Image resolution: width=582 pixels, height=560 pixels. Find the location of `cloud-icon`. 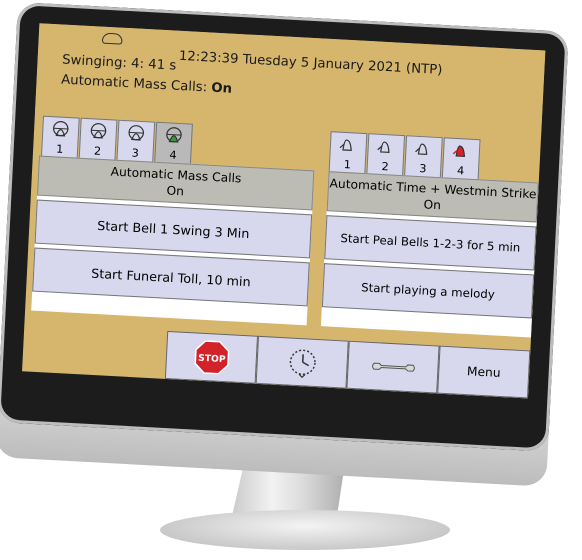

cloud-icon is located at coordinates (112, 38).